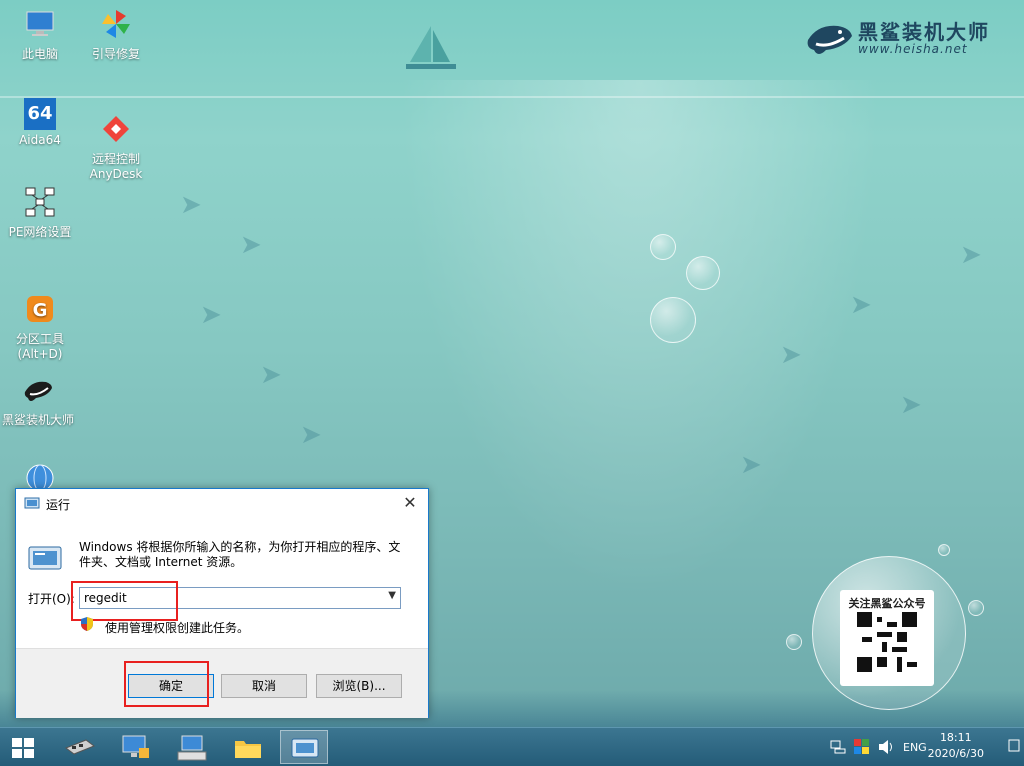  I want to click on anydesk-icon, so click(116, 129).